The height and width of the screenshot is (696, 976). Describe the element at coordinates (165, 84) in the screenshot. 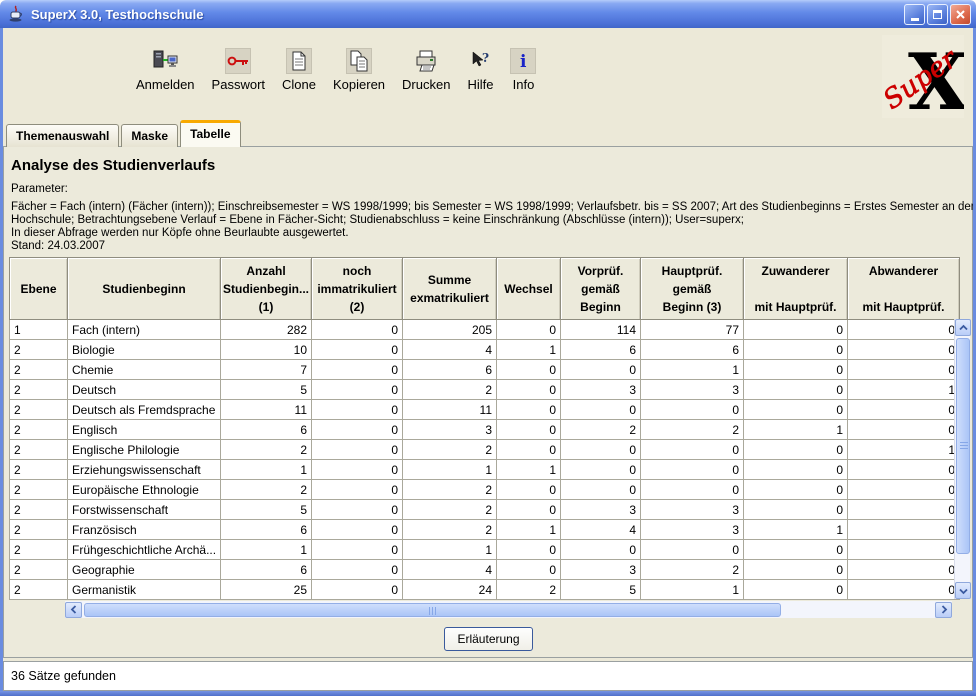

I see `toolbar-label: Anmelden` at that location.